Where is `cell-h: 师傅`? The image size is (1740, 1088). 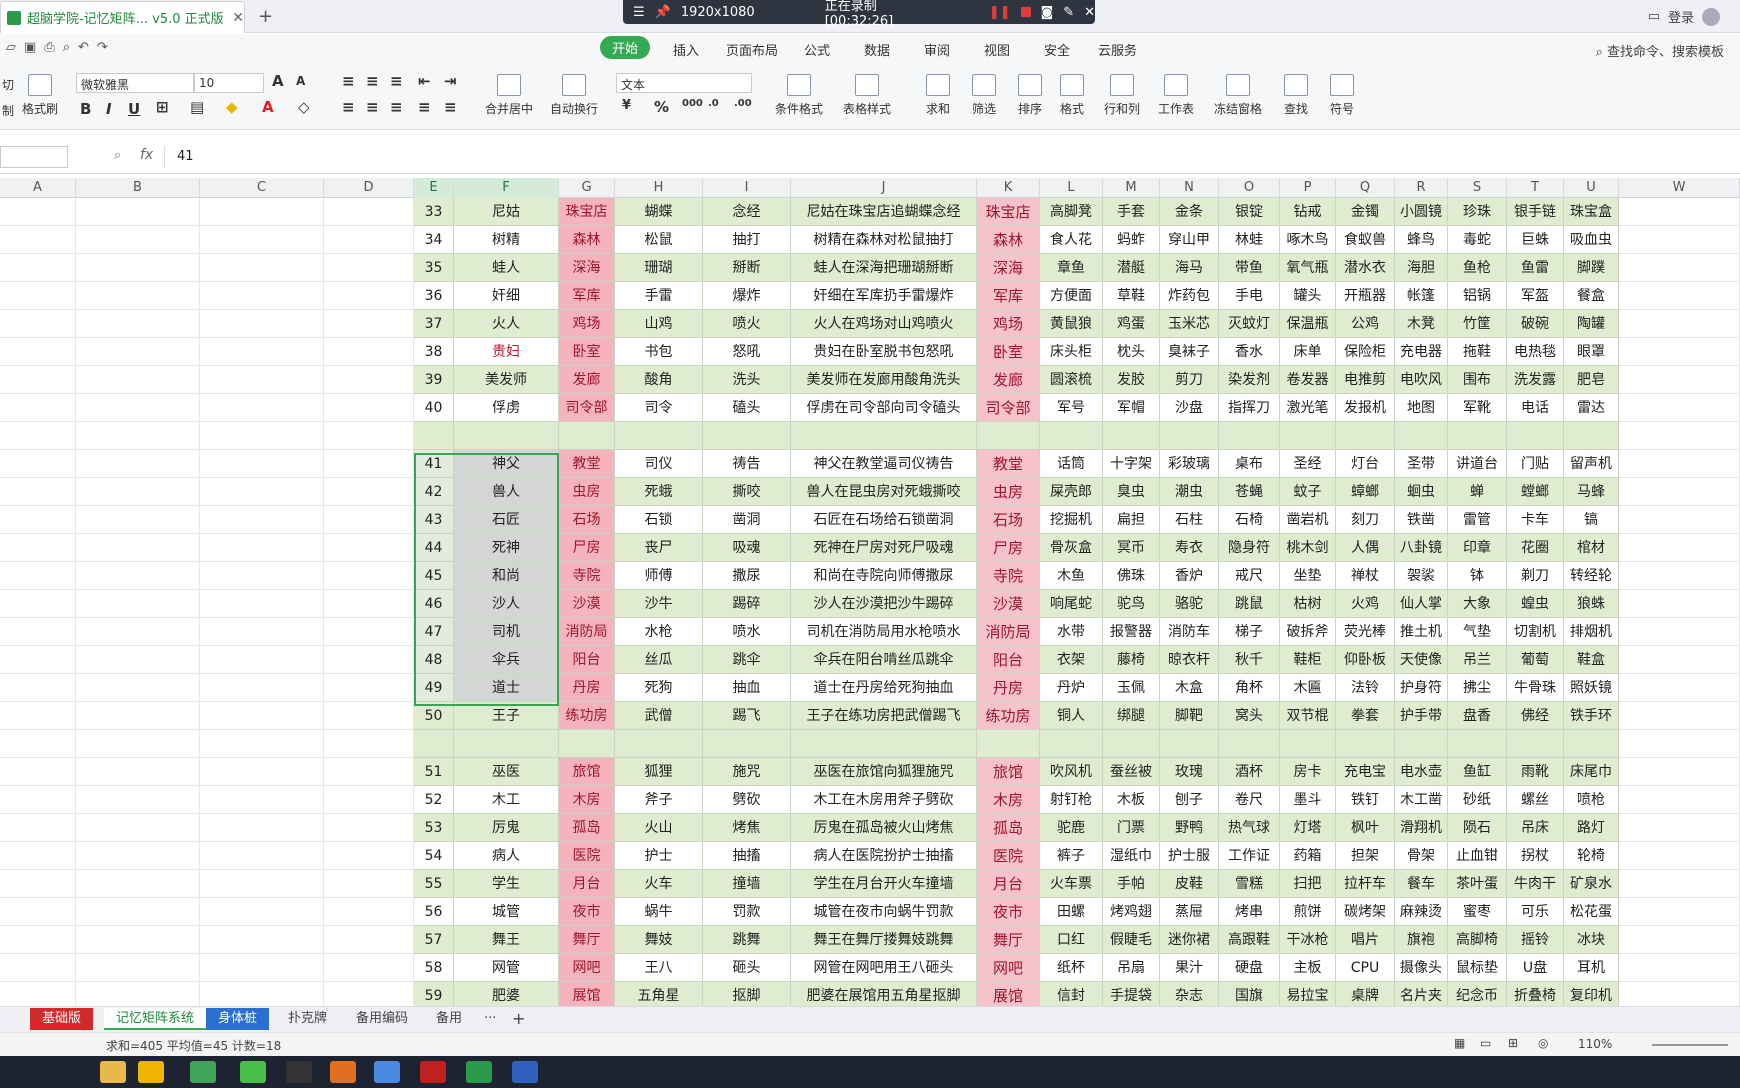
cell-h: 师傅 is located at coordinates (659, 576).